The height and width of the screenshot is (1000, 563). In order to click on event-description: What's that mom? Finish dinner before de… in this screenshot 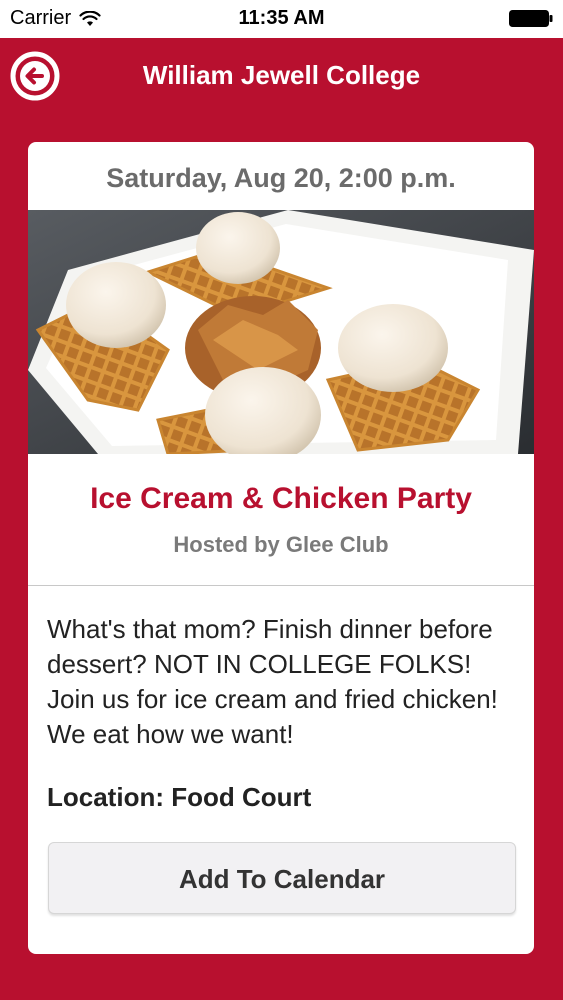, I will do `click(272, 681)`.